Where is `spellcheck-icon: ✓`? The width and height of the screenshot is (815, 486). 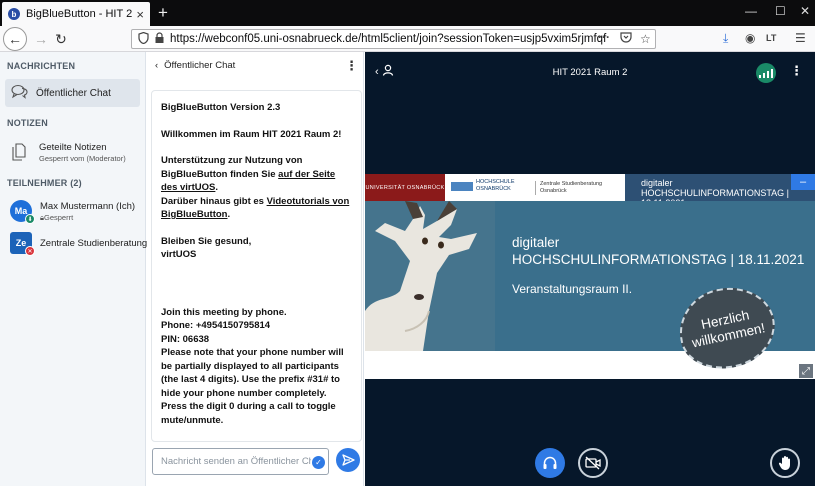 spellcheck-icon: ✓ is located at coordinates (318, 462).